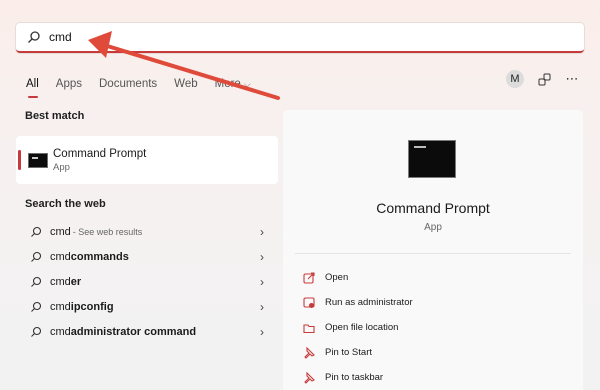 The height and width of the screenshot is (390, 600). I want to click on chevron-down-icon: ⌵, so click(247, 84).